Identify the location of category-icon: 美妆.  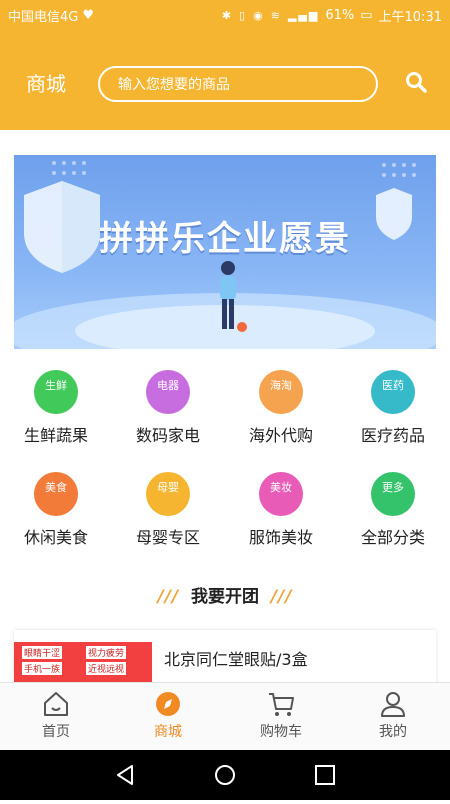
(281, 494).